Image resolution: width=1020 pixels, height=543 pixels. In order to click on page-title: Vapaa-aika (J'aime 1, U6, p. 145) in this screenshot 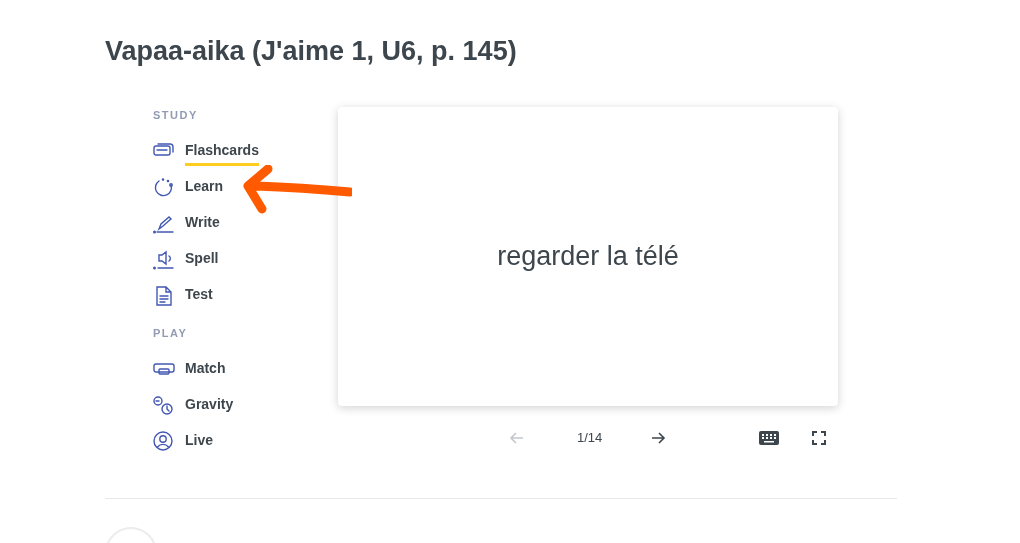, I will do `click(311, 51)`.